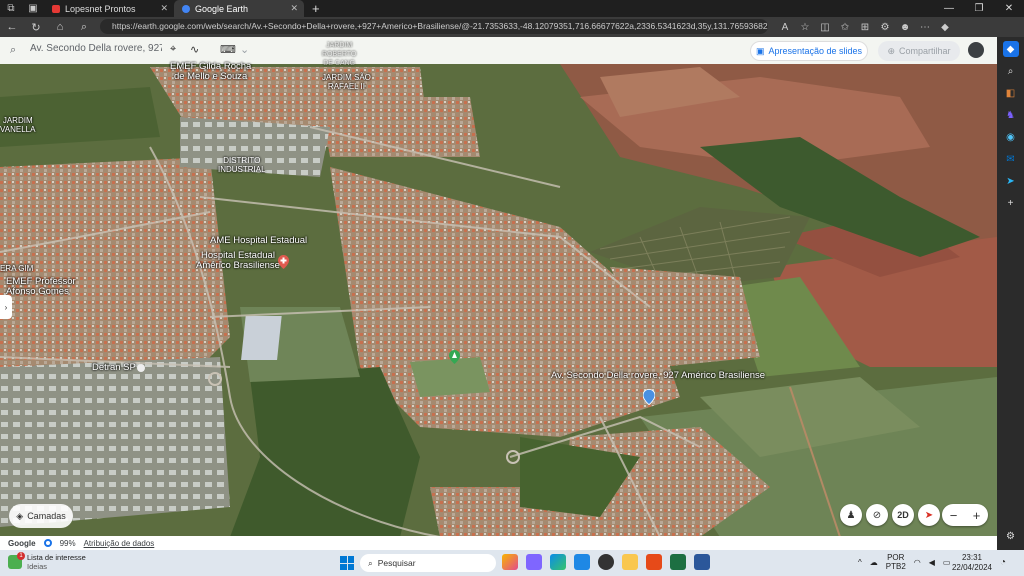 This screenshot has height=576, width=1024. I want to click on excel-icon, so click(678, 562).